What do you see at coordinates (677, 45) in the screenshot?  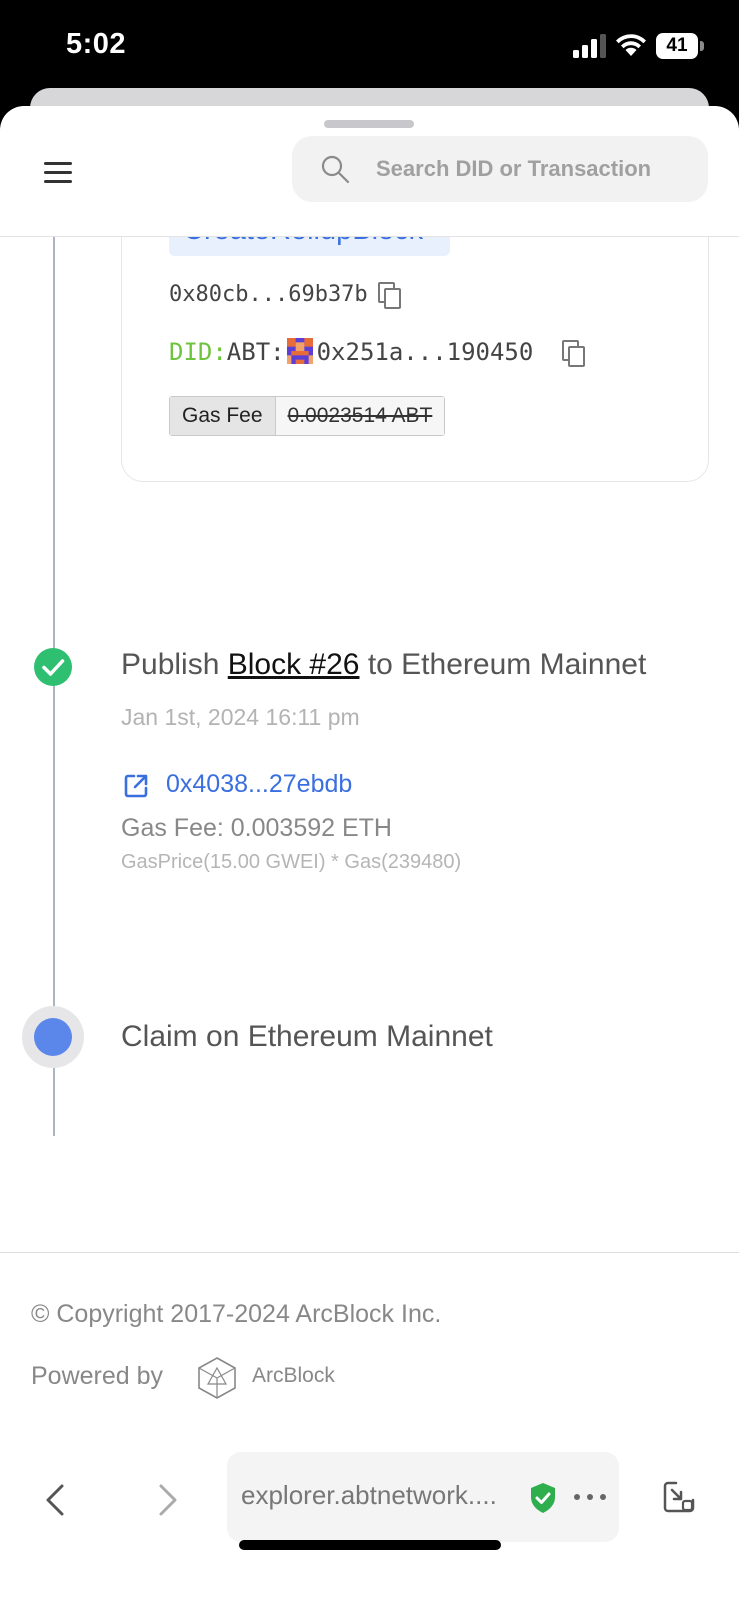 I see `battery-level: 41` at bounding box center [677, 45].